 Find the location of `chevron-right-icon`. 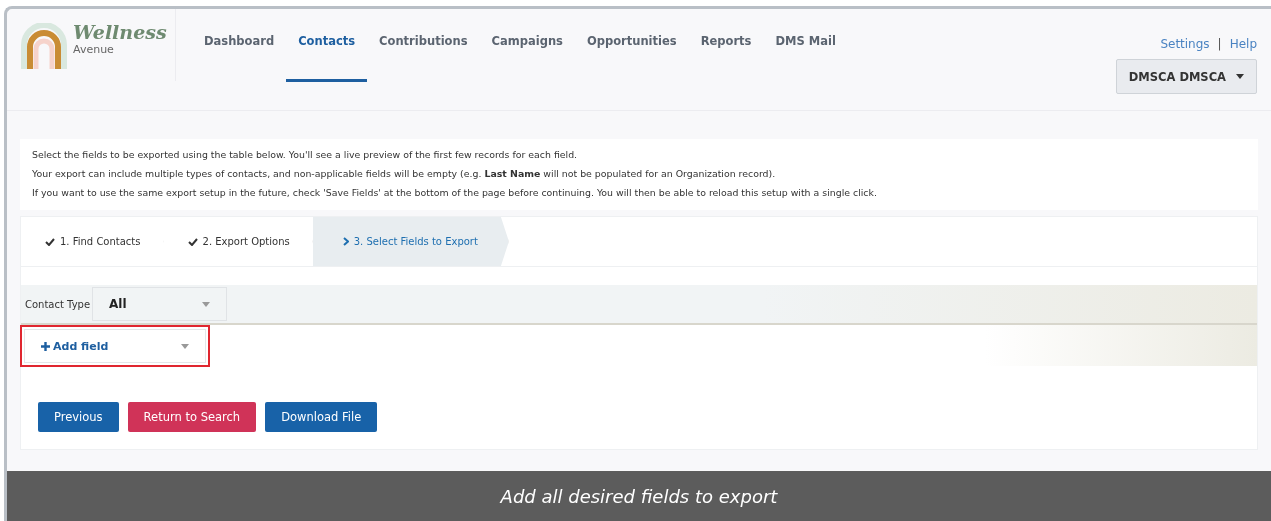

chevron-right-icon is located at coordinates (345, 241).